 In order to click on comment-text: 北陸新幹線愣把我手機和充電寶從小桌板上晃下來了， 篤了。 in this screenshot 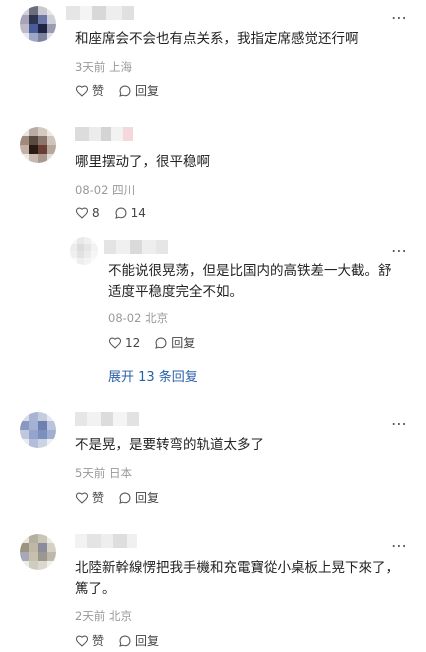, I will do `click(237, 578)`.